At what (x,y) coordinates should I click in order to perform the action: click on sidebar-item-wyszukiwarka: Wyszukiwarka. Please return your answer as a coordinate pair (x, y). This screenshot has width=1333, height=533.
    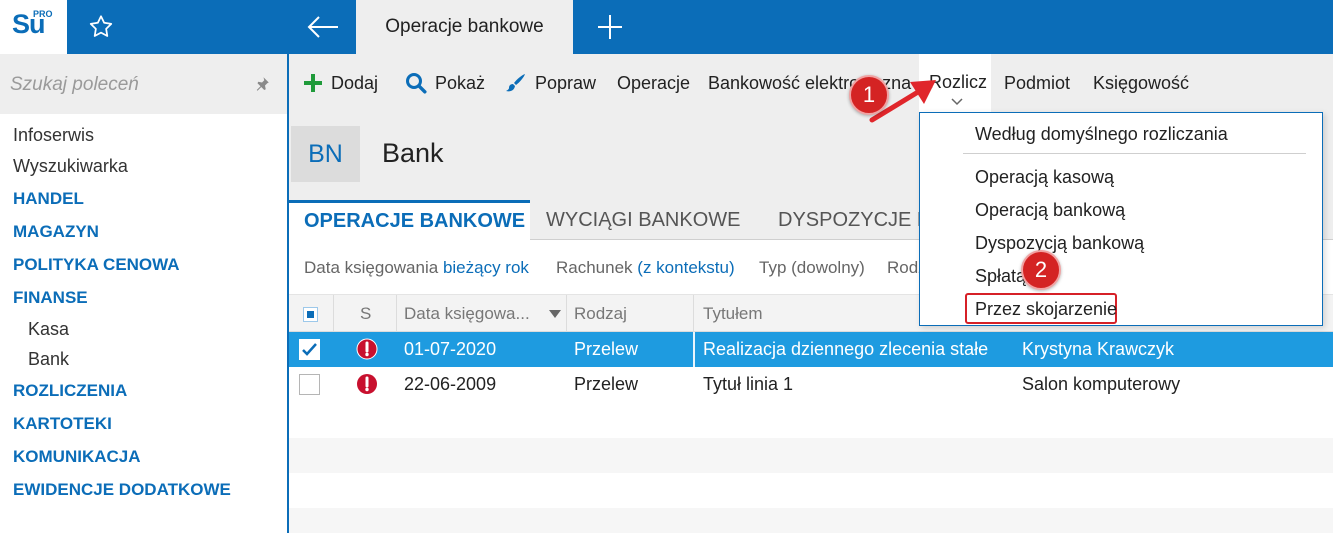
    Looking at the image, I should click on (143, 166).